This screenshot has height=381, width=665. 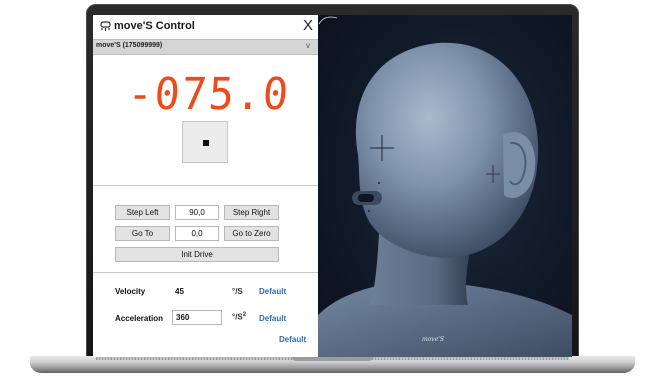 I want to click on velocity-default-link: Default, so click(x=272, y=291).